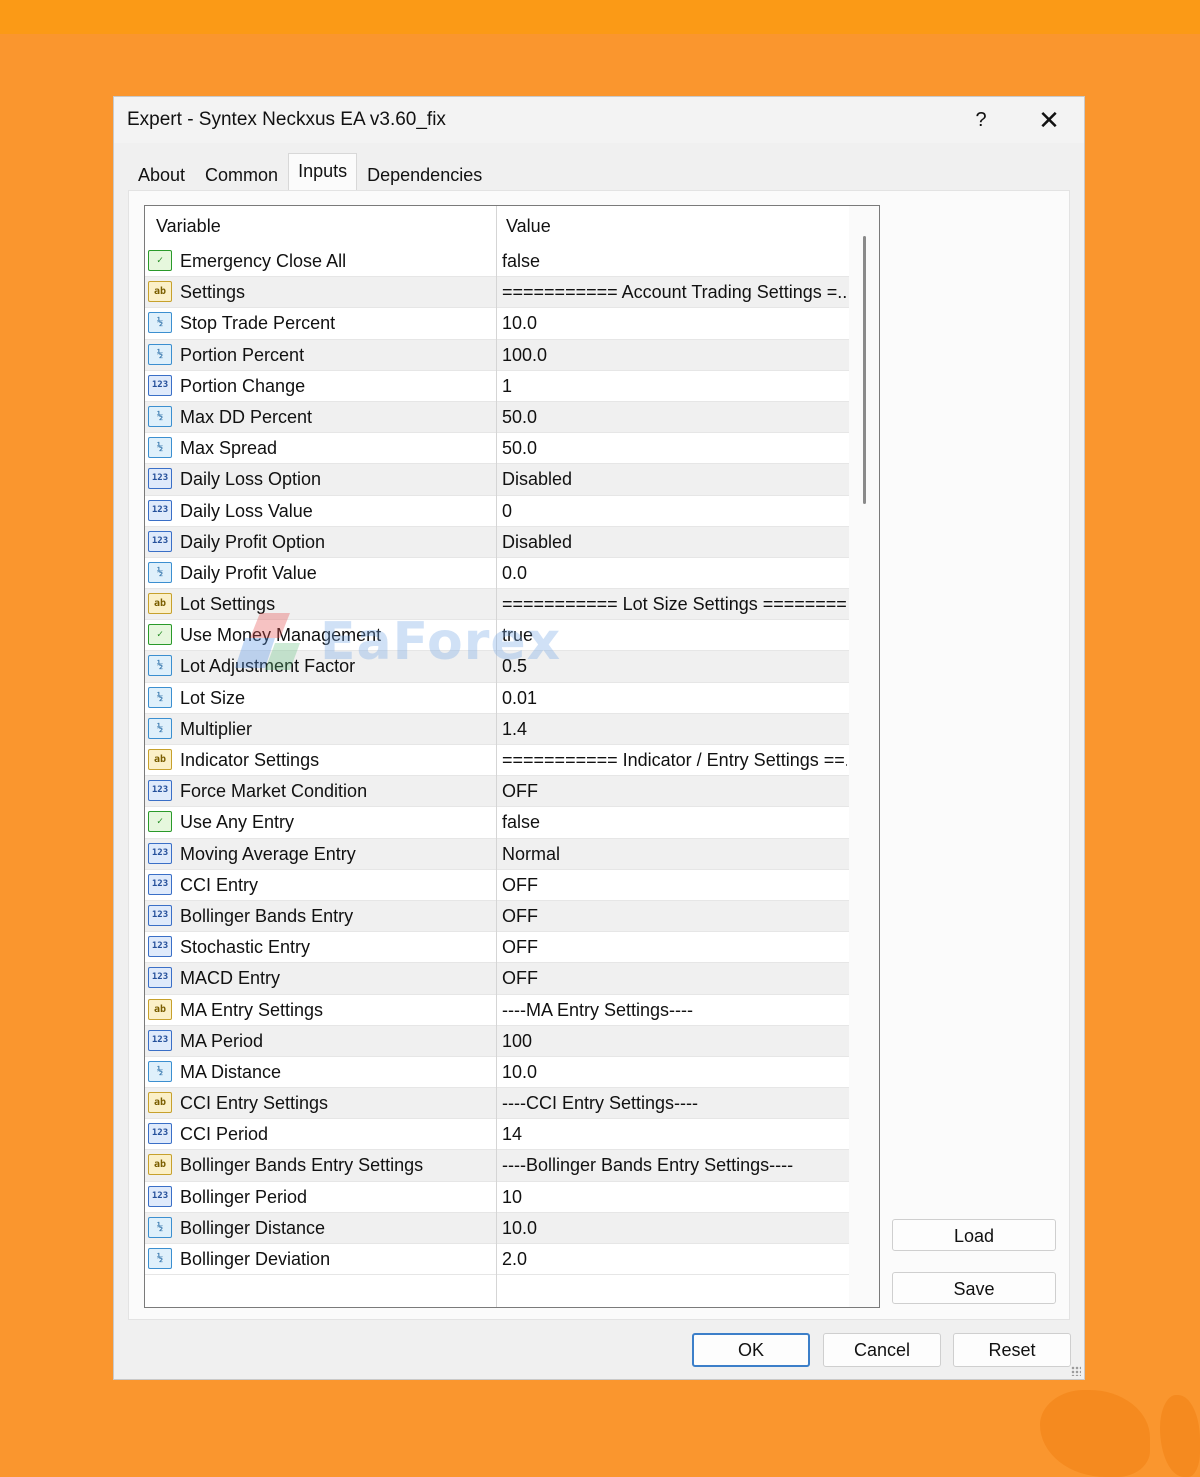 This screenshot has height=1477, width=1200. What do you see at coordinates (674, 386) in the screenshot?
I see `variable-value: 1` at bounding box center [674, 386].